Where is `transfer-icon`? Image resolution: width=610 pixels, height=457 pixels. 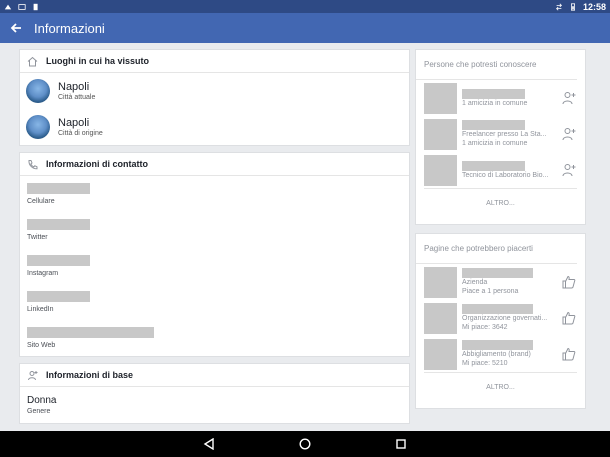
transfer-icon is located at coordinates (559, 6).